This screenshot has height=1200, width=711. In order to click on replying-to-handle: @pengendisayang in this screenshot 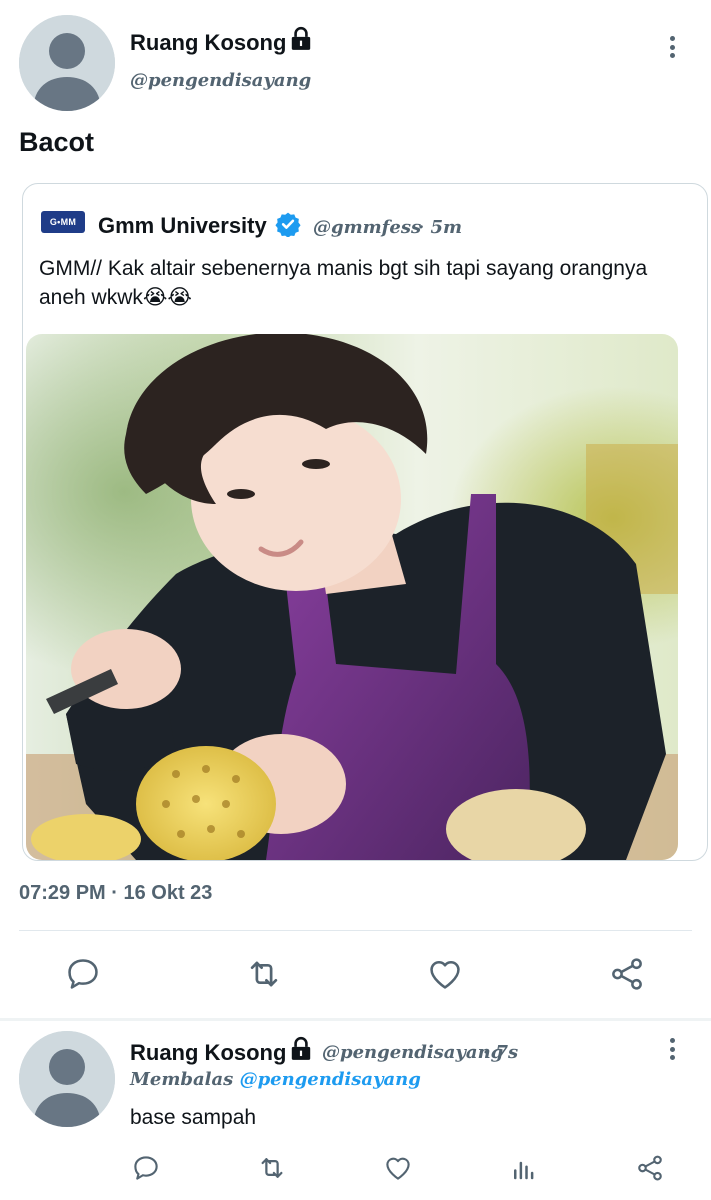, I will do `click(330, 1079)`.